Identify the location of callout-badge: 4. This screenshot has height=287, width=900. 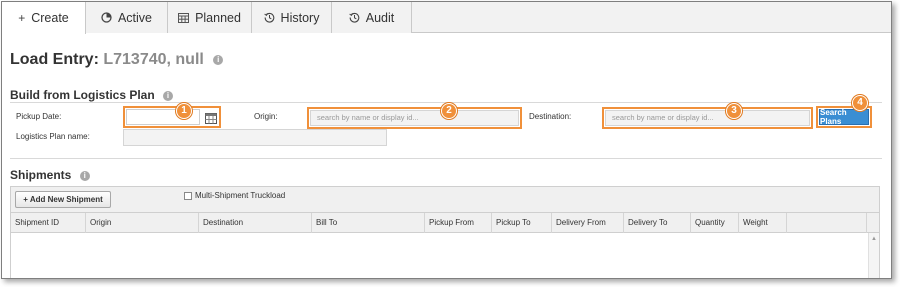
(860, 103).